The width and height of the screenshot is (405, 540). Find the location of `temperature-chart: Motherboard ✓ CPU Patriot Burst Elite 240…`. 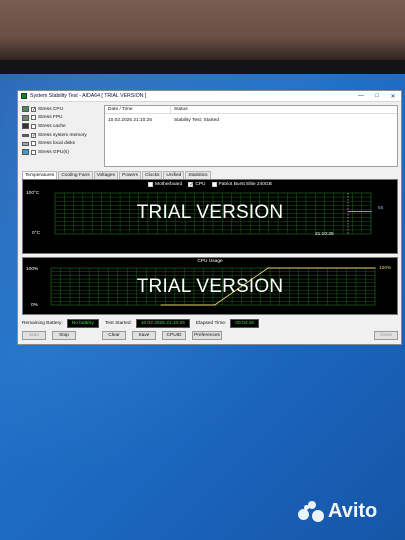

temperature-chart: Motherboard ✓ CPU Patriot Burst Elite 240… is located at coordinates (210, 216).